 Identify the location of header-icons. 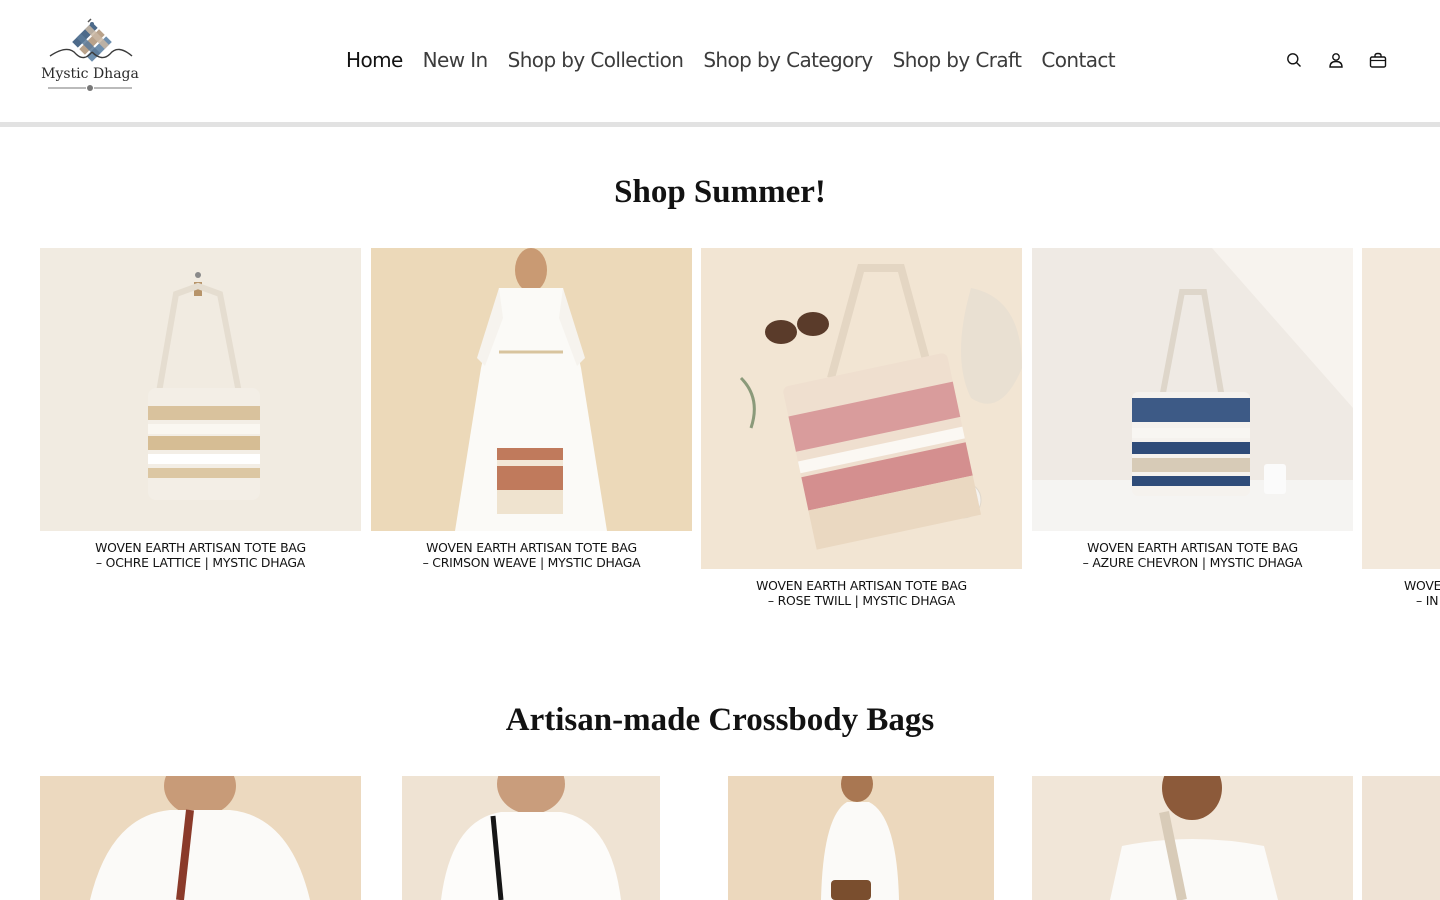
(1327, 60).